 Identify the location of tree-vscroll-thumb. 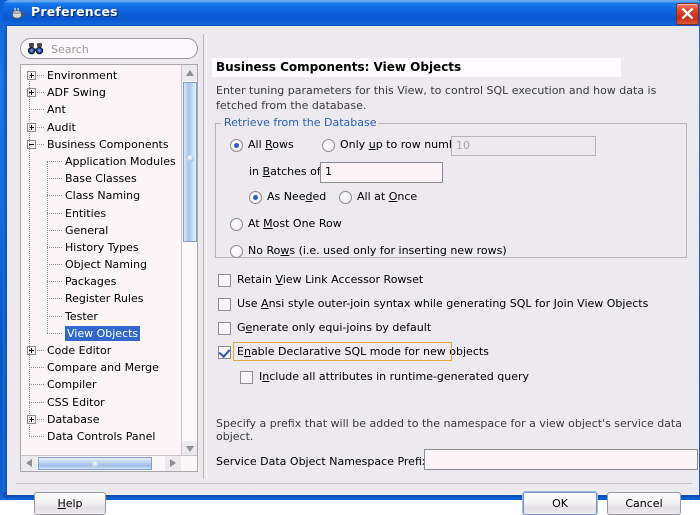
(190, 162).